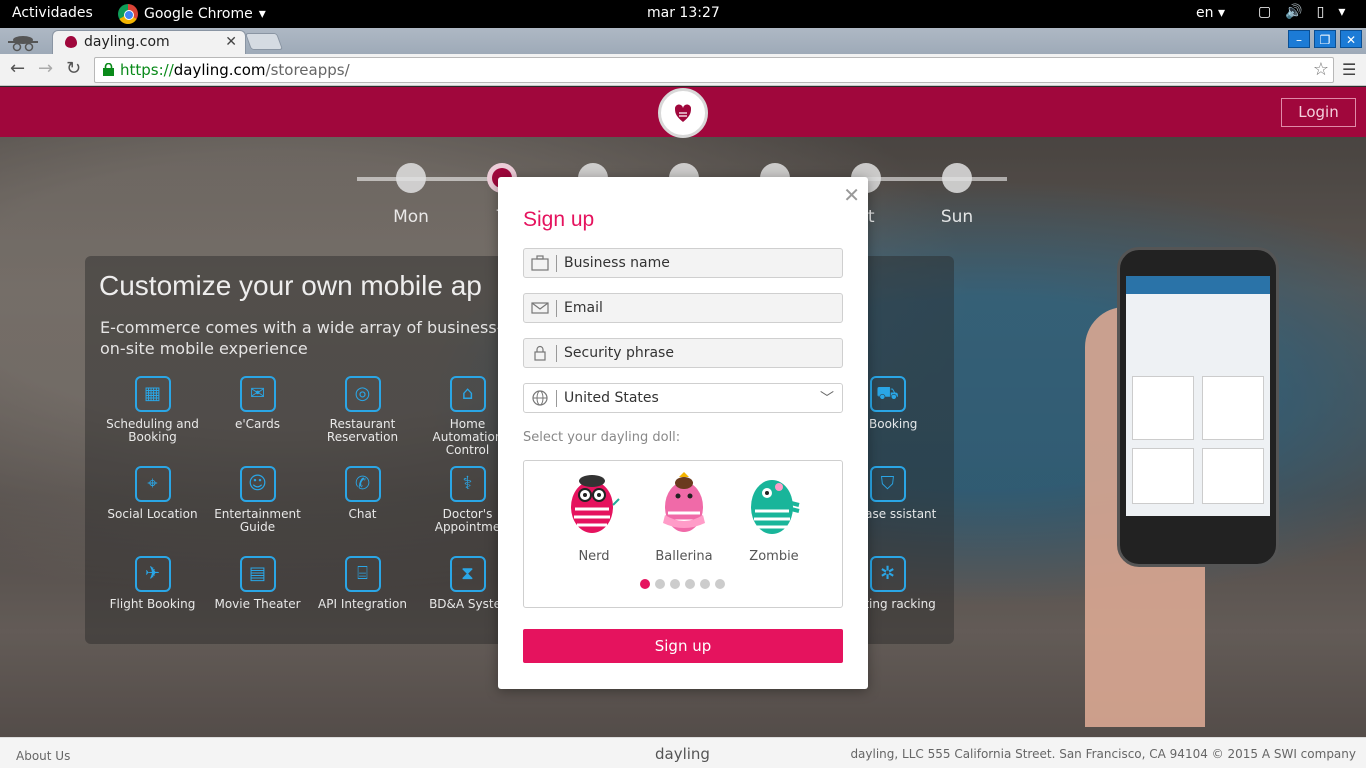  Describe the element at coordinates (1321, 69) in the screenshot. I see `bookmark-star-icon: ☆` at that location.